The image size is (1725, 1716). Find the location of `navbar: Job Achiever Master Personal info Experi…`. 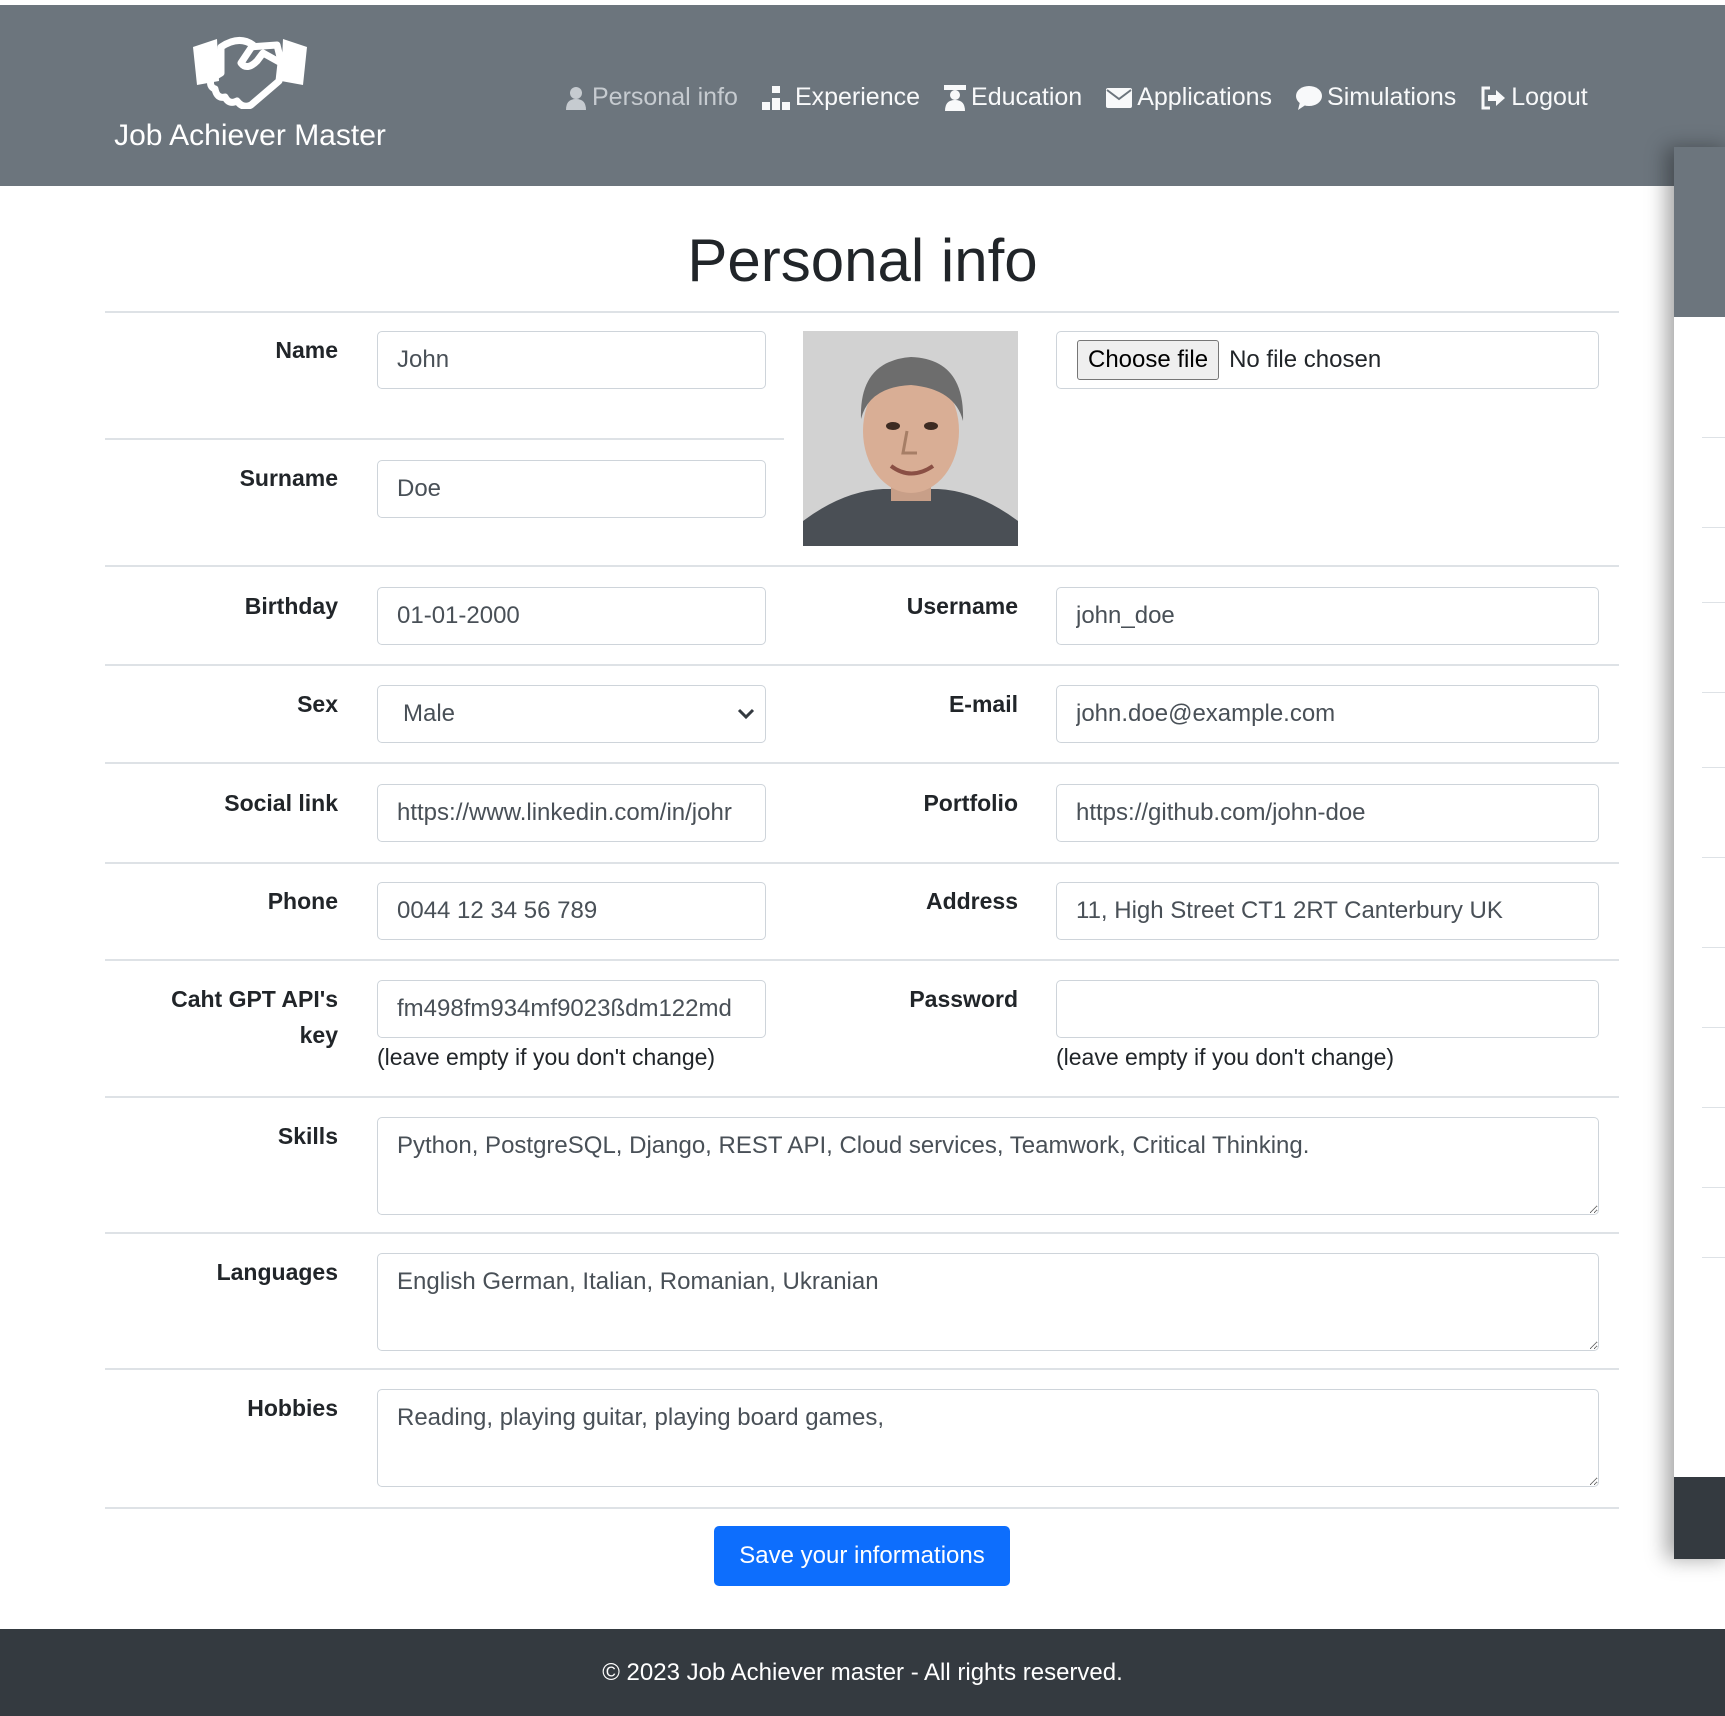

navbar: Job Achiever Master Personal info Experi… is located at coordinates (862, 95).